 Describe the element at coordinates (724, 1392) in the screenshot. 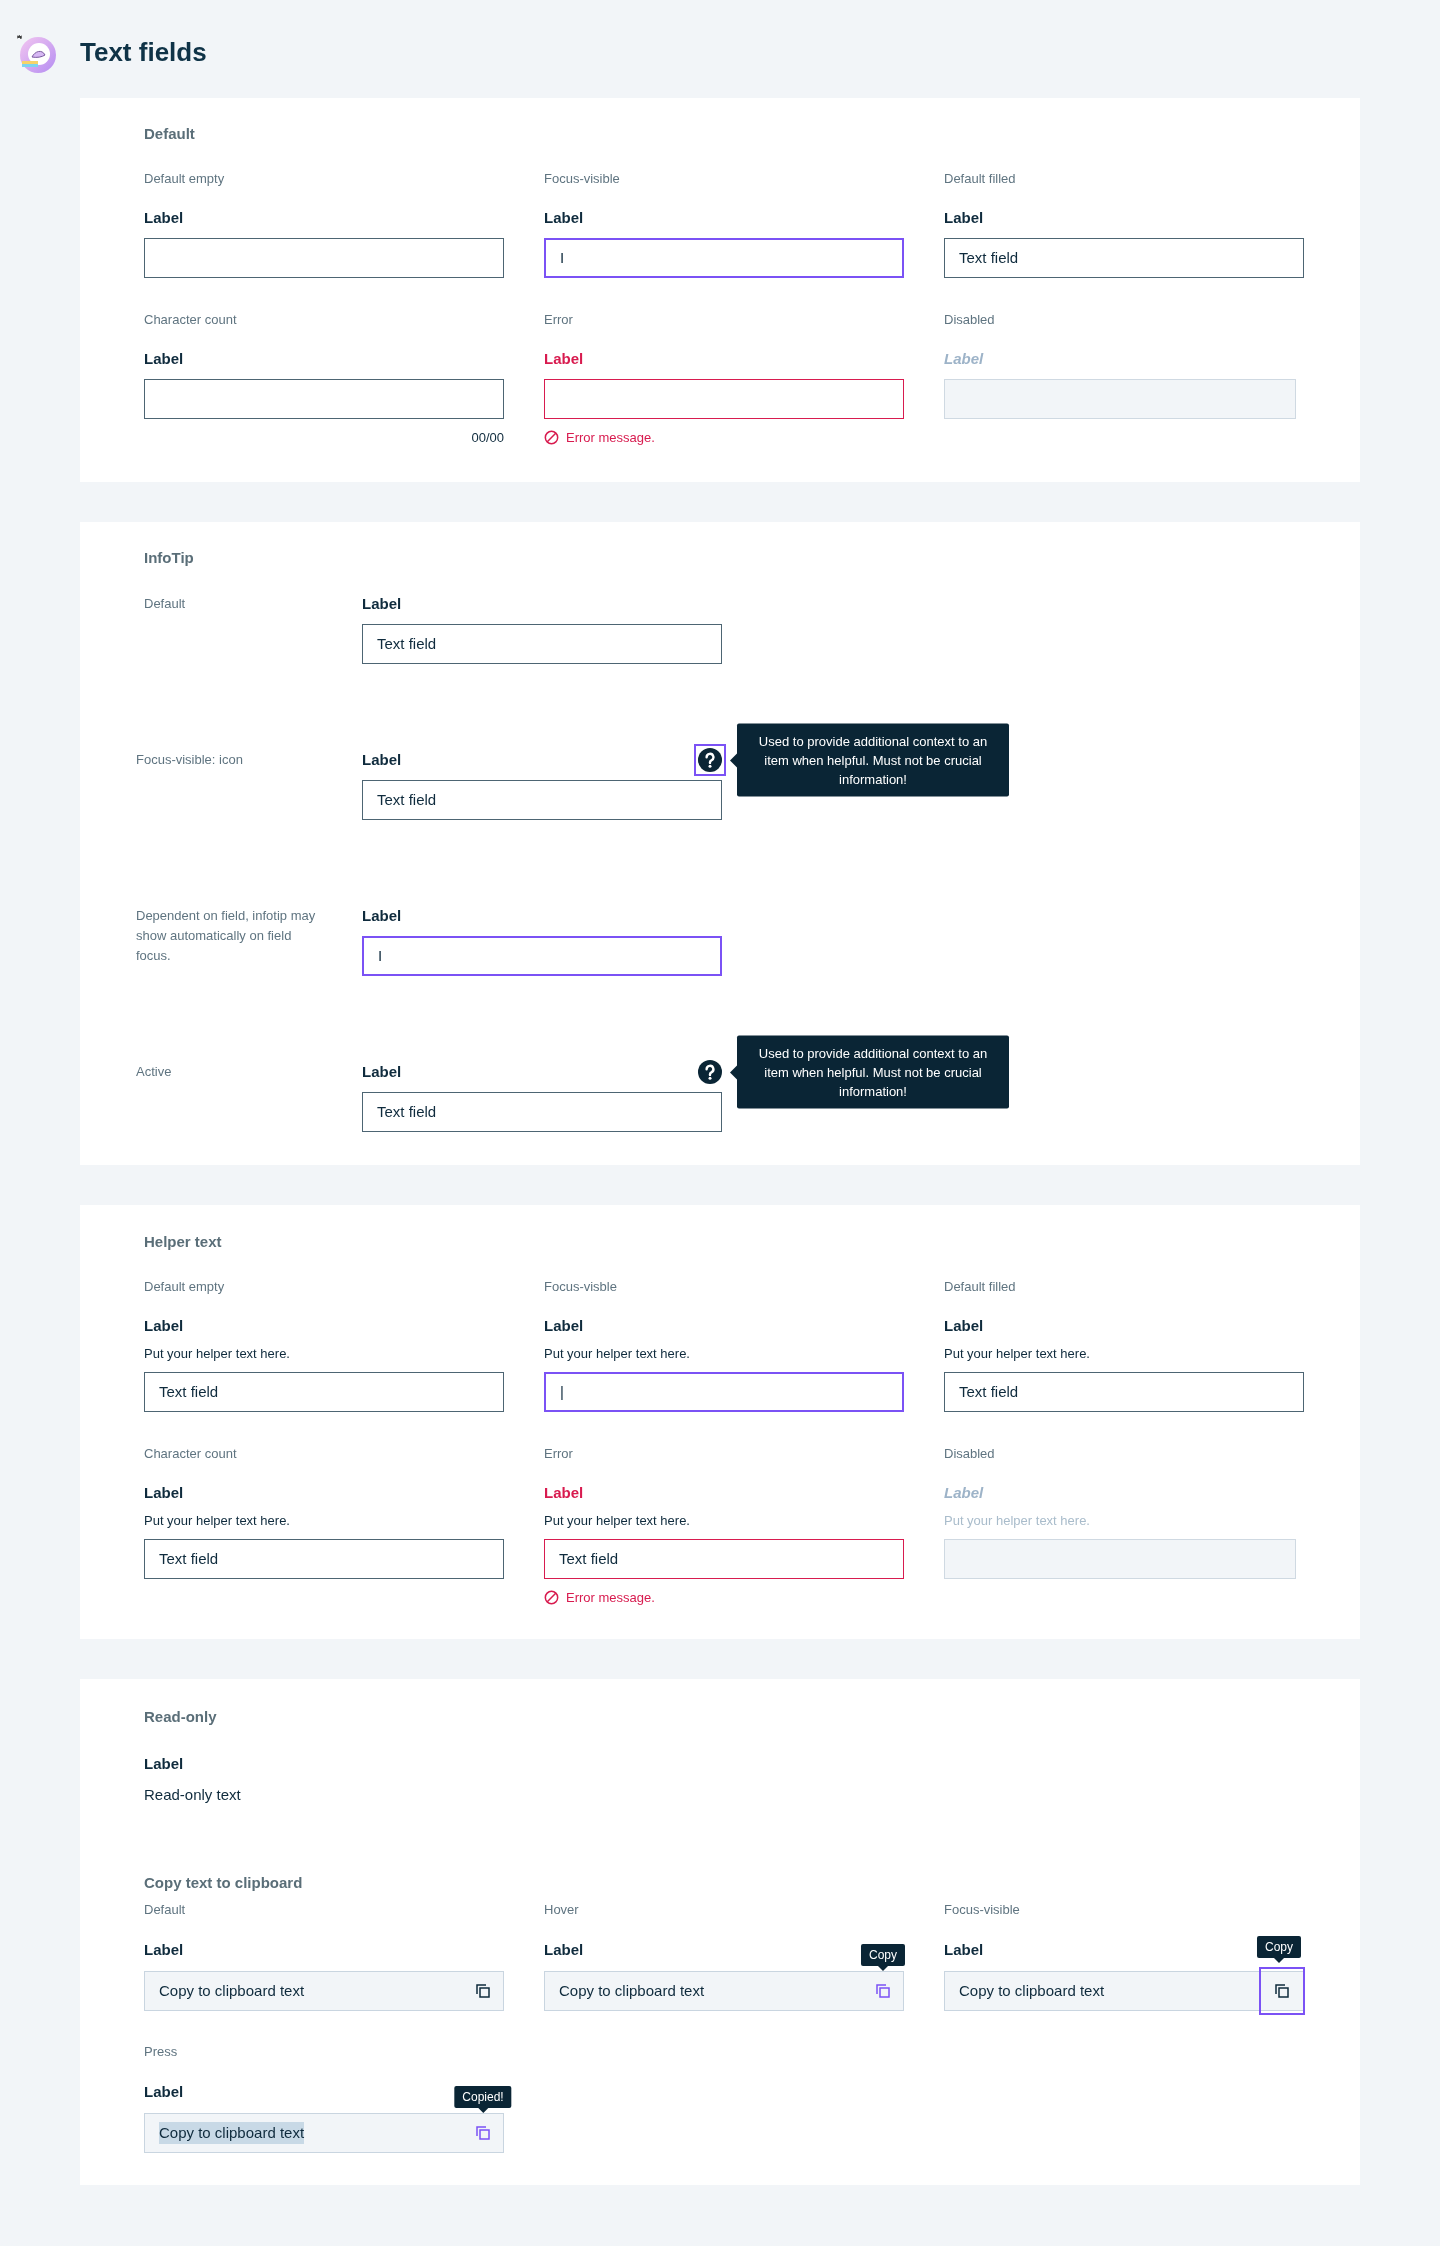

I see `text-field: |` at that location.